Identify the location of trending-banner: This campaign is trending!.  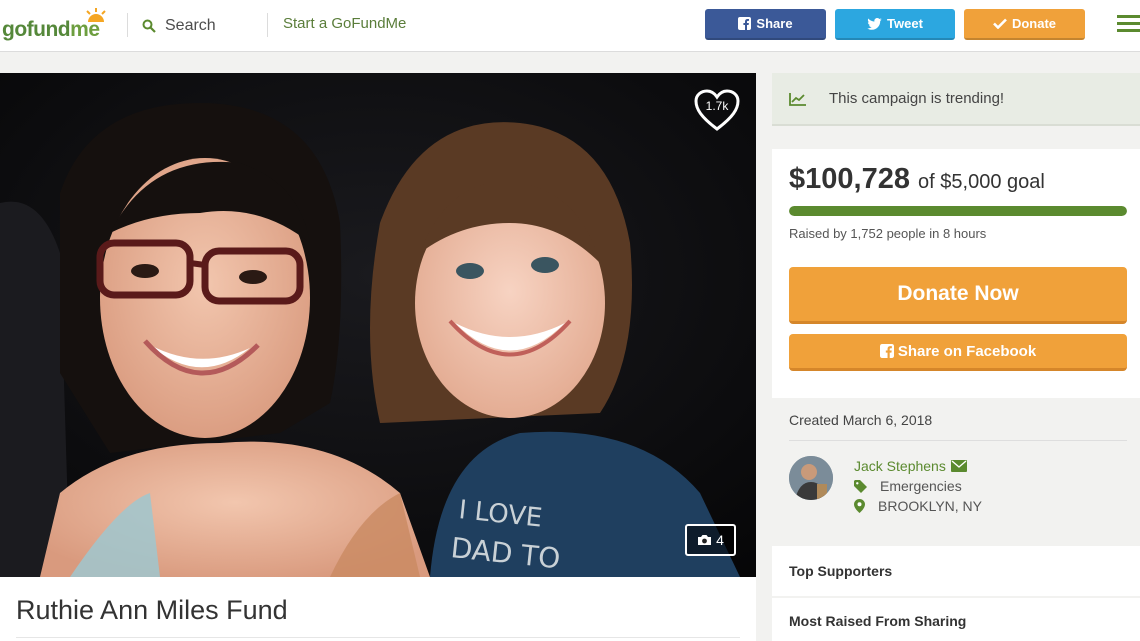
(956, 99).